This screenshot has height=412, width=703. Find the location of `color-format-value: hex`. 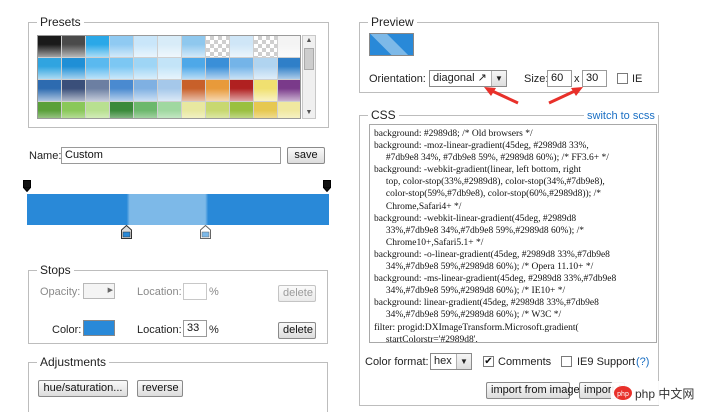

color-format-value: hex is located at coordinates (443, 361).